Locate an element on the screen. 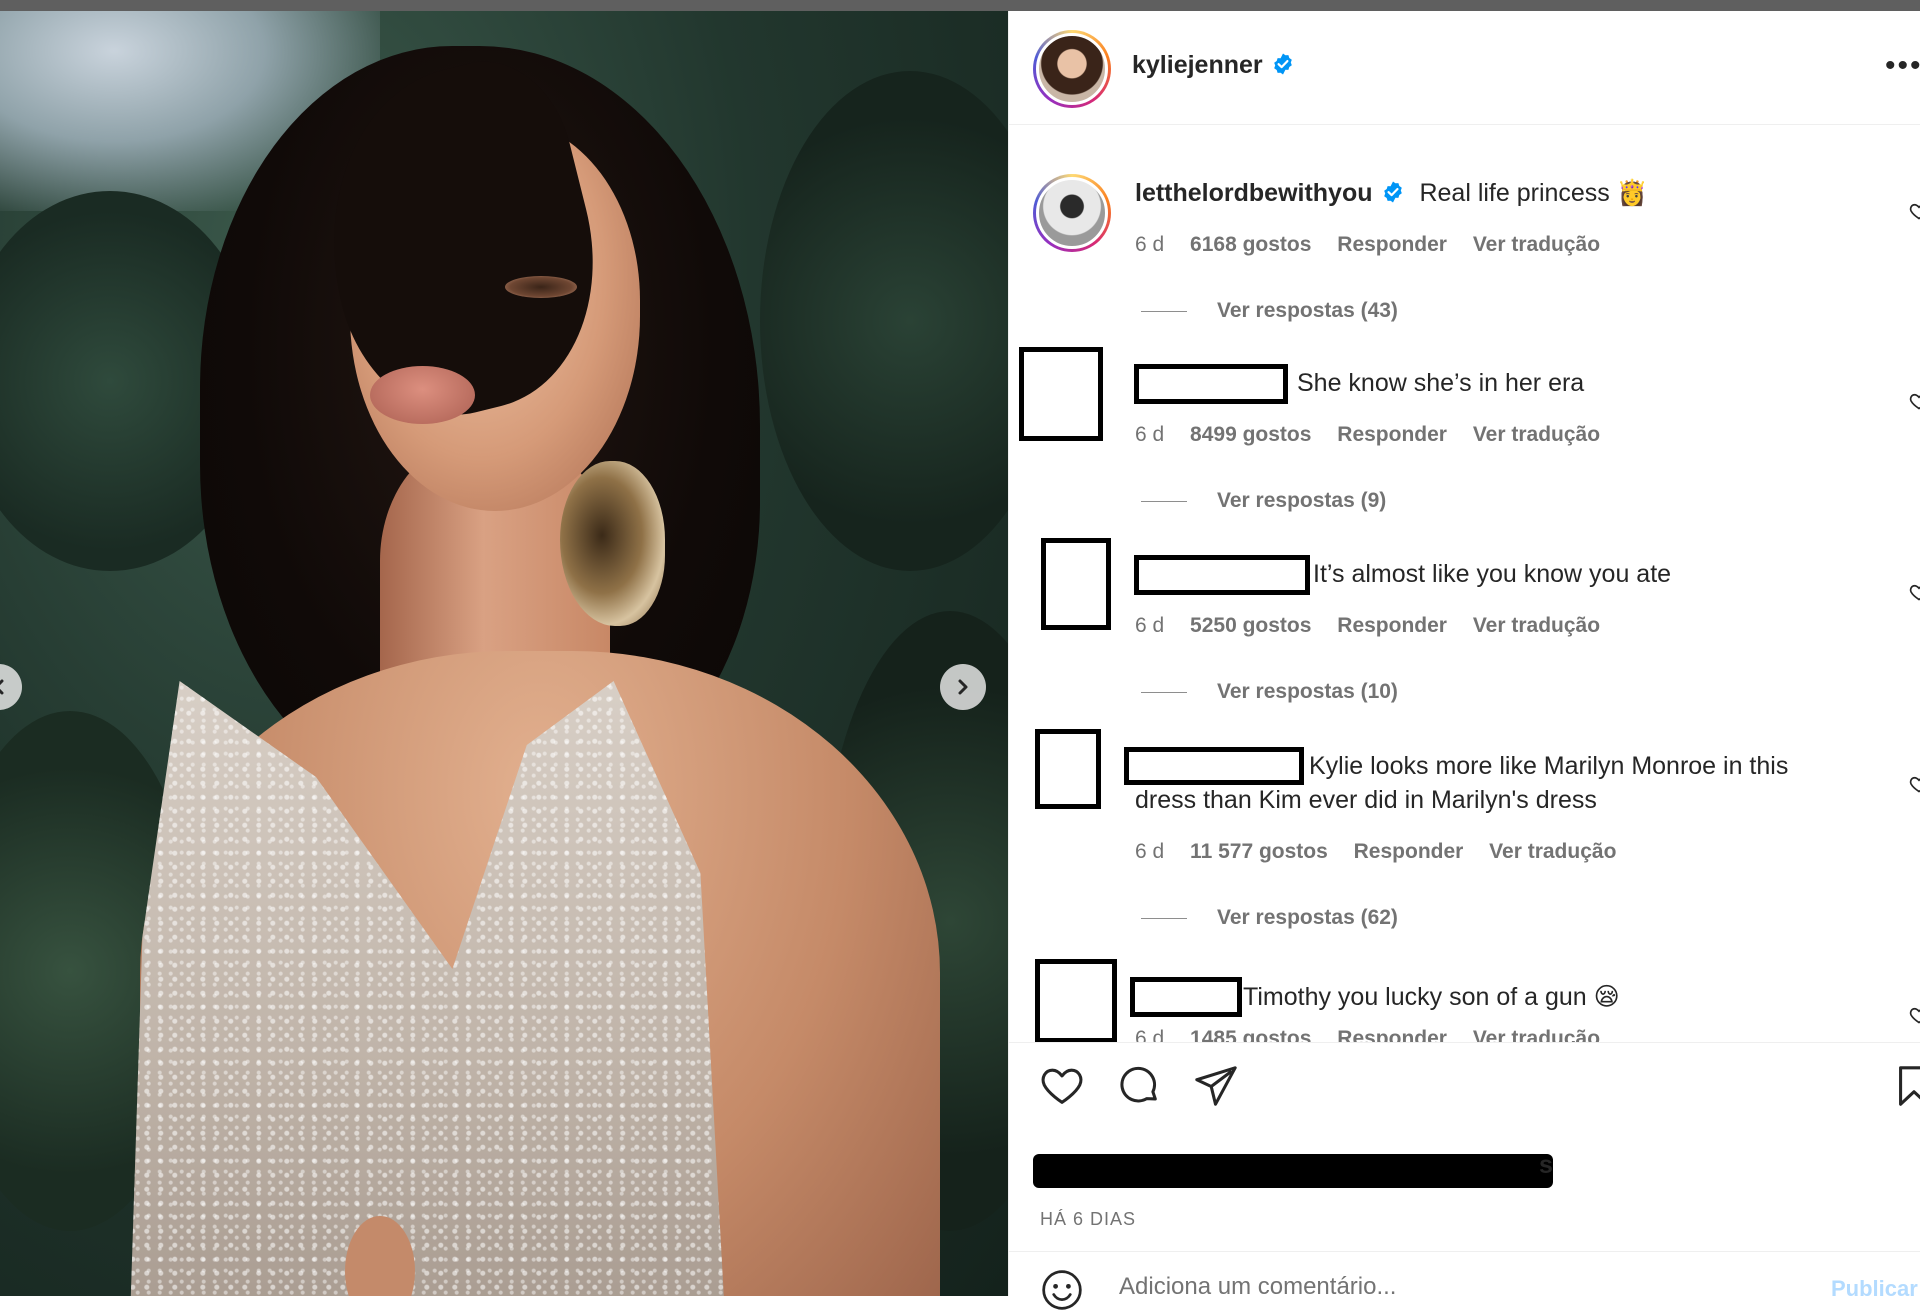  add-comment-bar: Publicar is located at coordinates (1464, 1281).